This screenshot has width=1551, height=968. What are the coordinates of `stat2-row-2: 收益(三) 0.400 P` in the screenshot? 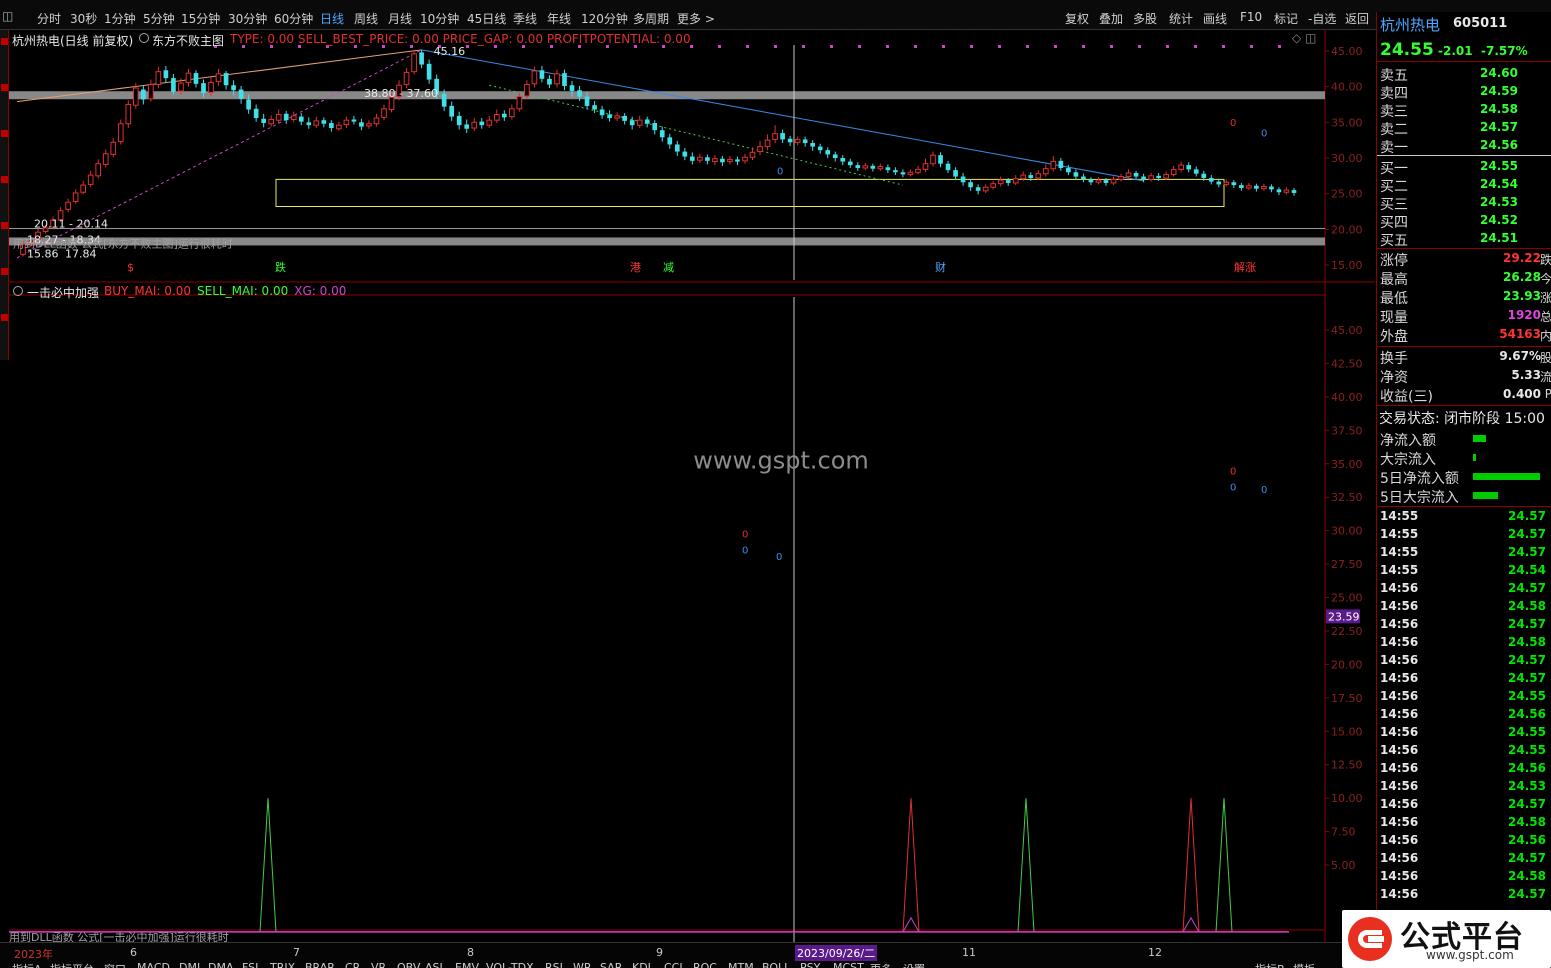 It's located at (1464, 395).